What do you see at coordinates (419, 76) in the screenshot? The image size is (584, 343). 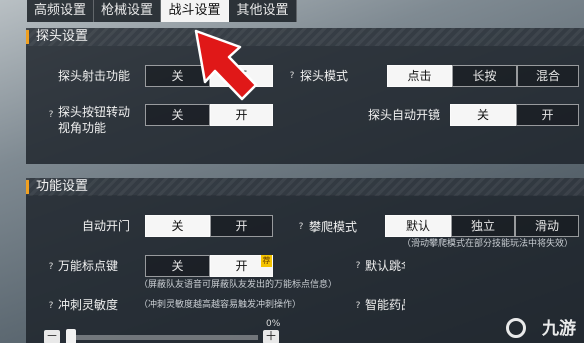 I see `scope-mode-tap-button: 点击` at bounding box center [419, 76].